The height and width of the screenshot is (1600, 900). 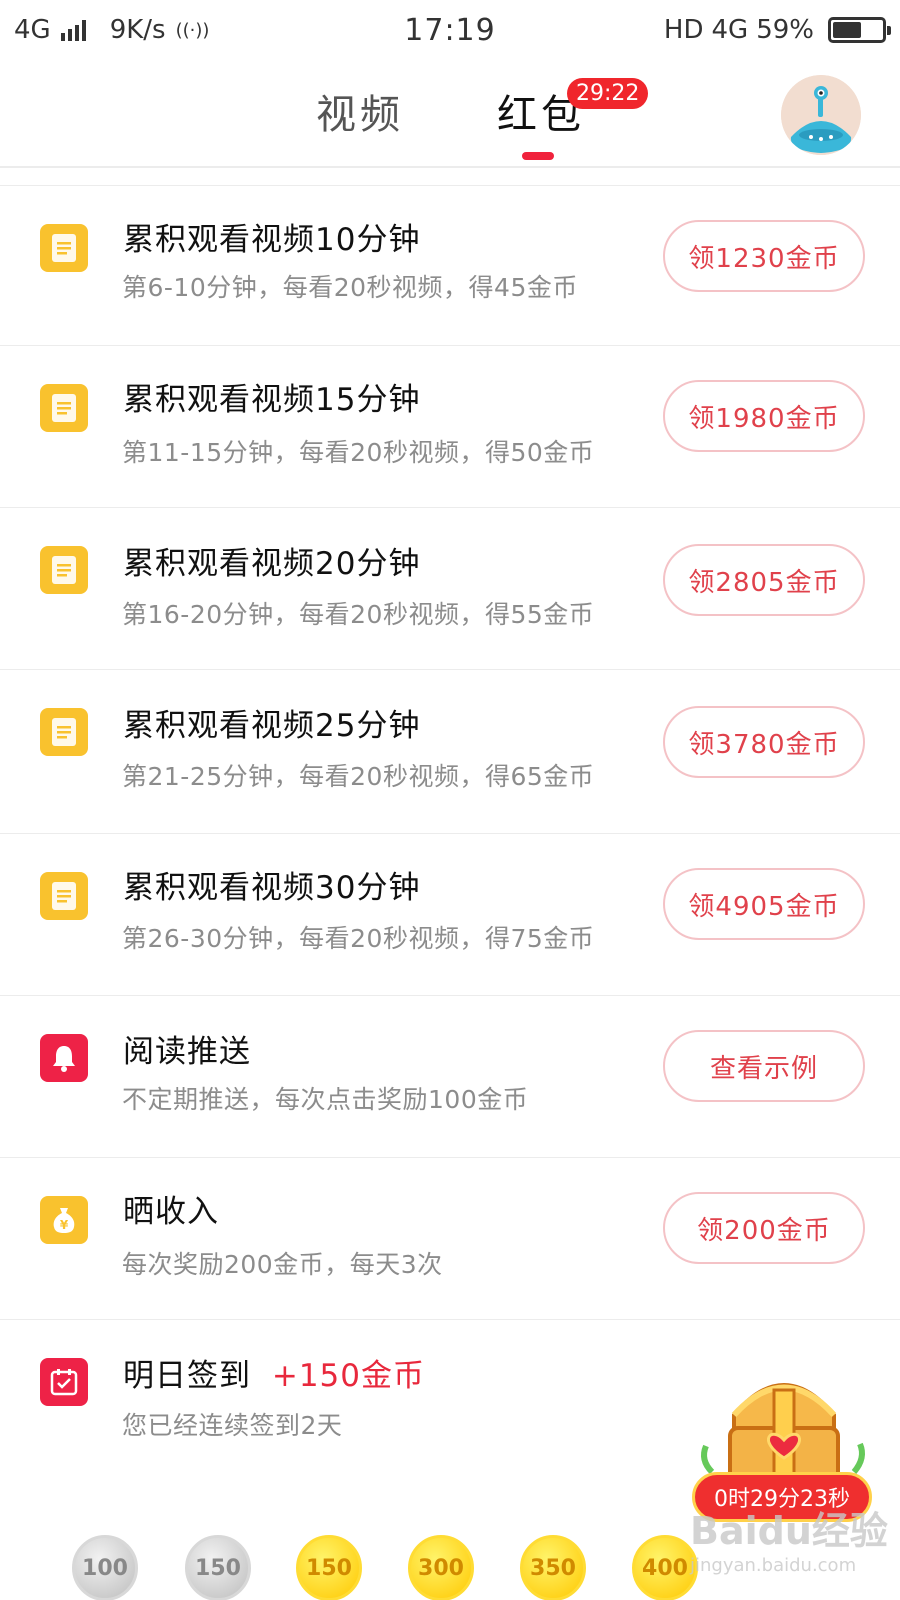 What do you see at coordinates (764, 1228) in the screenshot?
I see `claim-button: 领200金币` at bounding box center [764, 1228].